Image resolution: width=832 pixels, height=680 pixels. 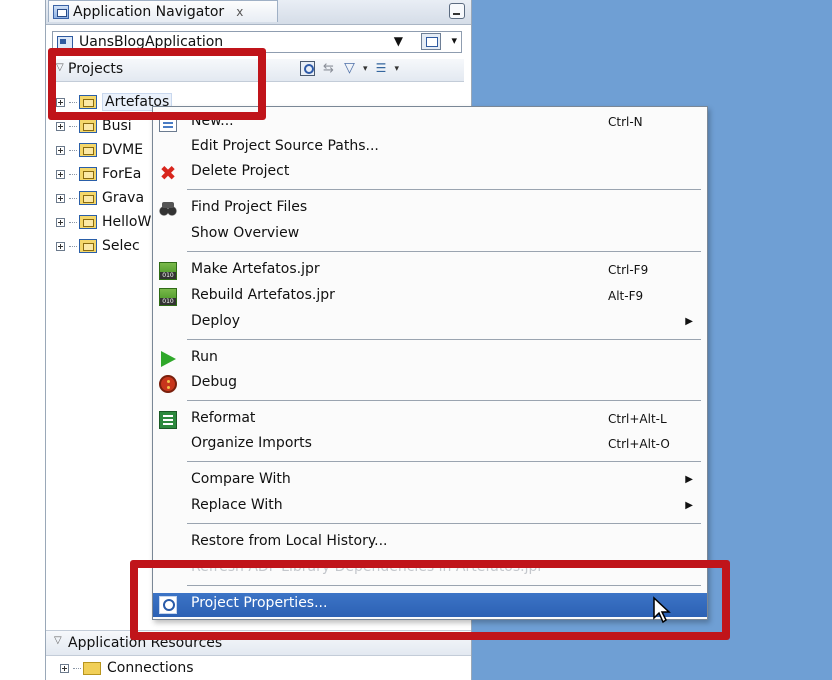 What do you see at coordinates (168, 297) in the screenshot?
I see `rebuild-icon` at bounding box center [168, 297].